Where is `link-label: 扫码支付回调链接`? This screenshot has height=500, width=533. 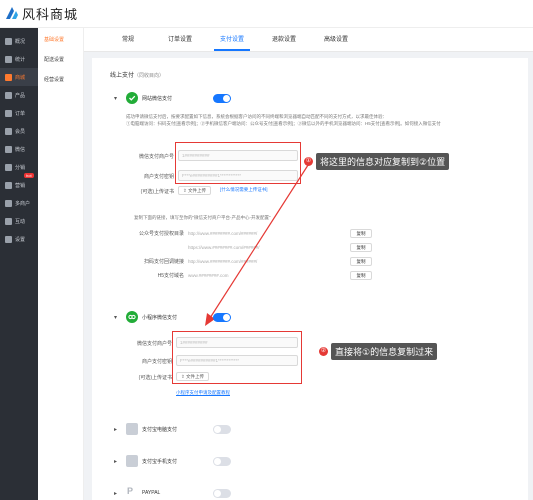
link-label: 扫码支付回调链接 is located at coordinates (163, 262).